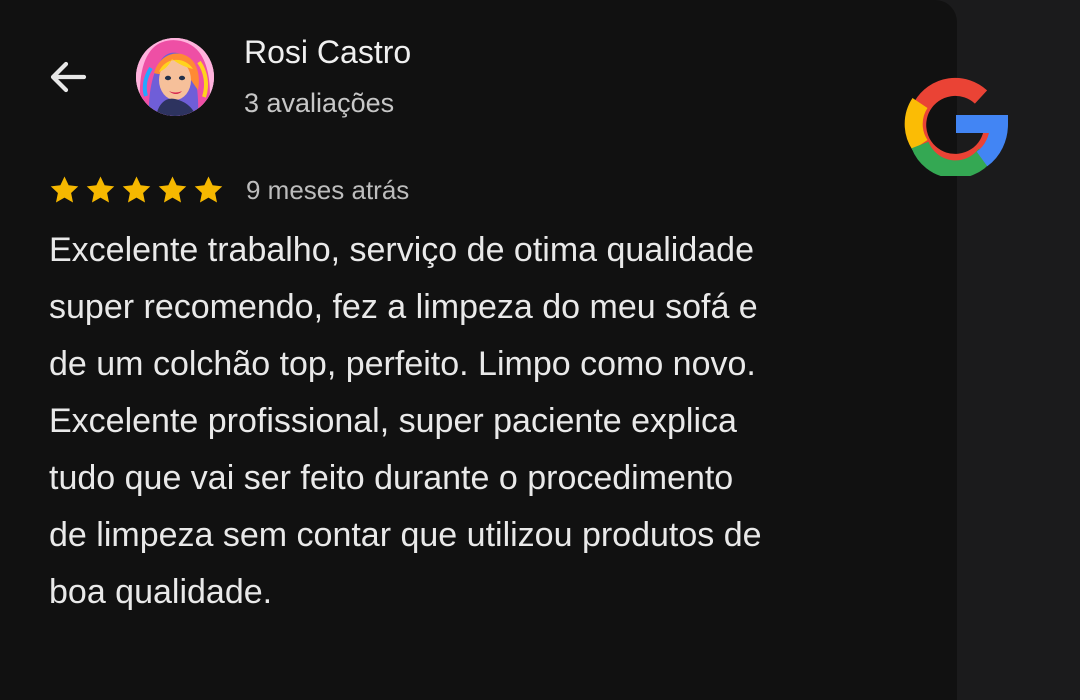 This screenshot has width=1080, height=700. What do you see at coordinates (228, 190) in the screenshot?
I see `rating-row: 9 meses atrás` at bounding box center [228, 190].